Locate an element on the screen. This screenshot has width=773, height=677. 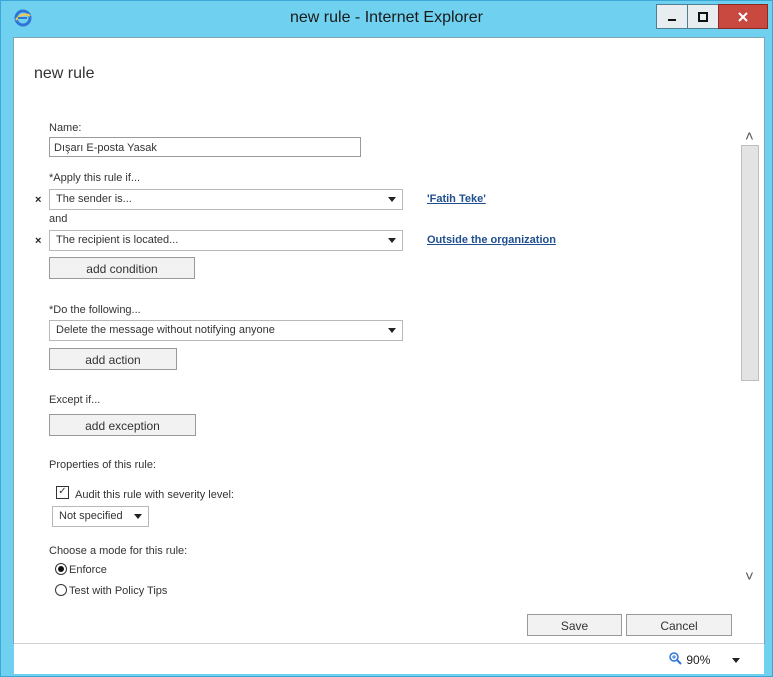
minimize-icon is located at coordinates (672, 19).